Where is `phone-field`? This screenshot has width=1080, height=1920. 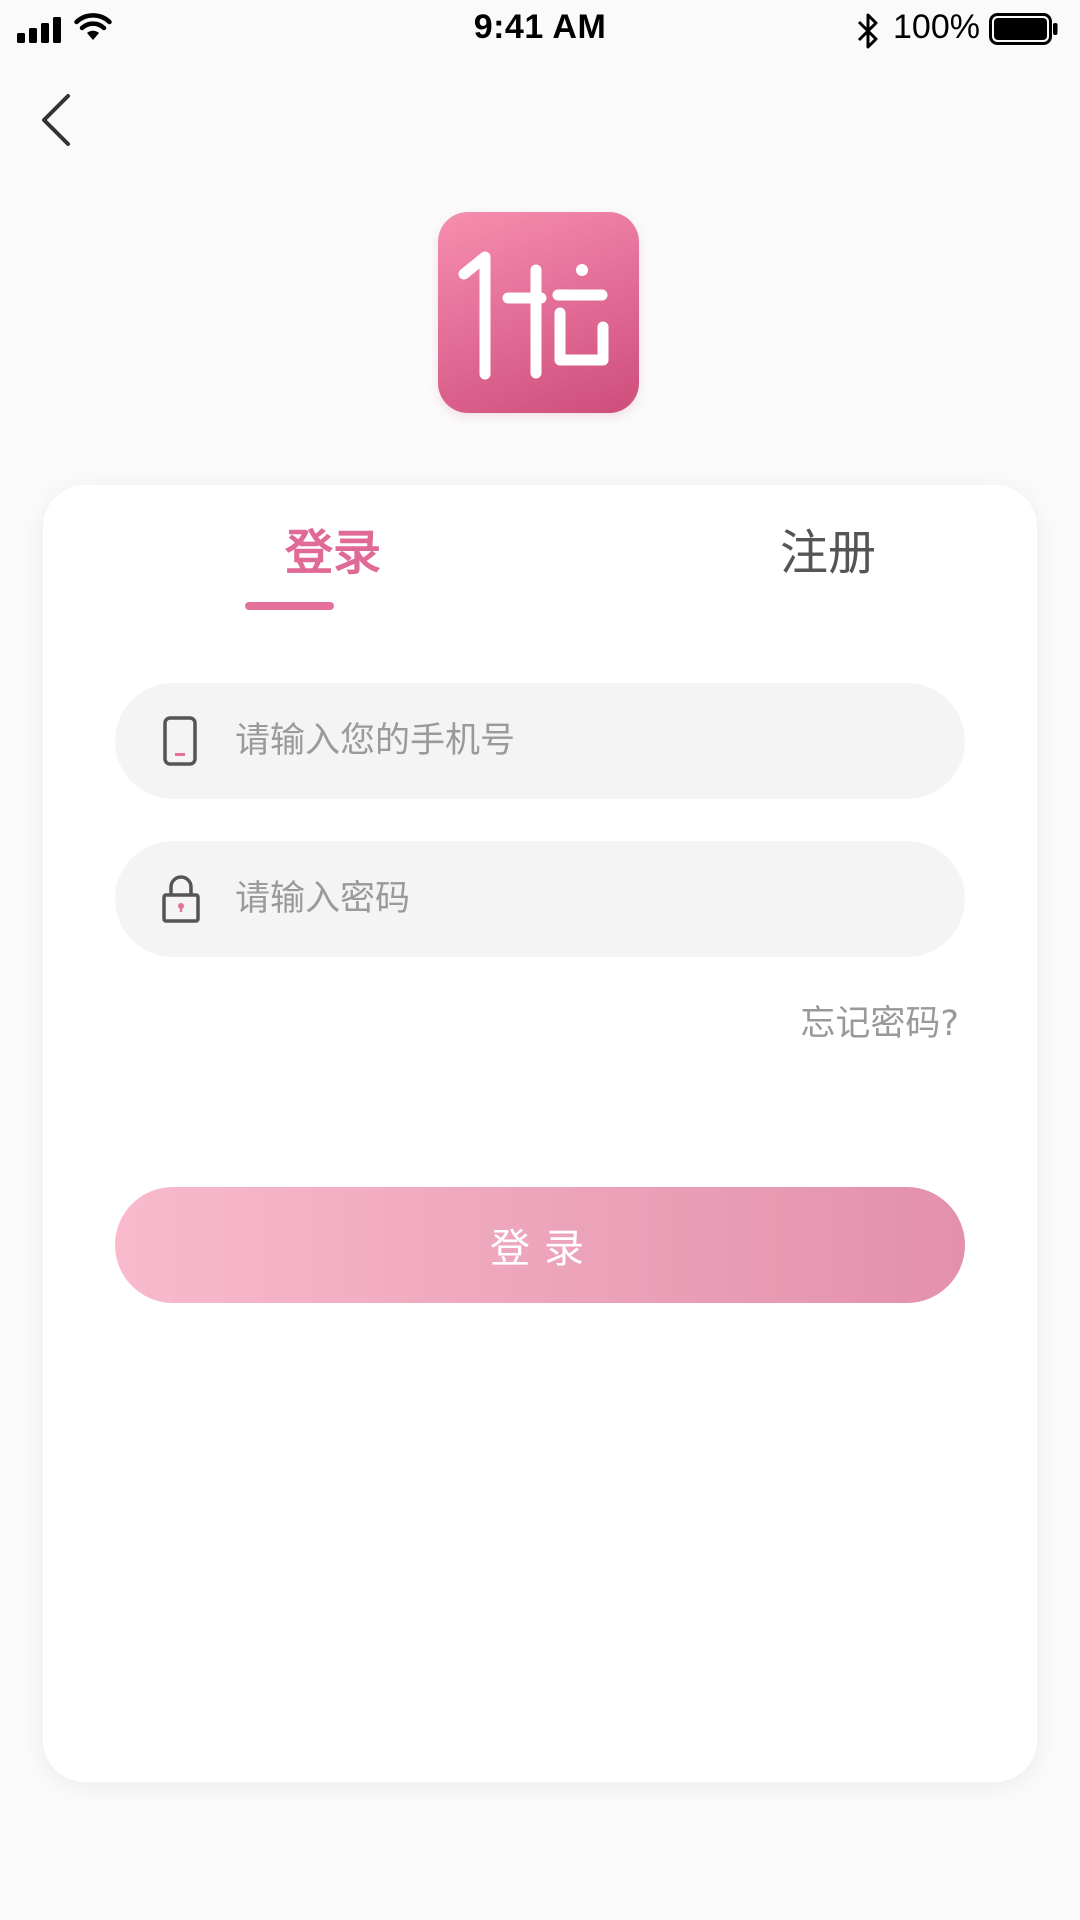 phone-field is located at coordinates (540, 741).